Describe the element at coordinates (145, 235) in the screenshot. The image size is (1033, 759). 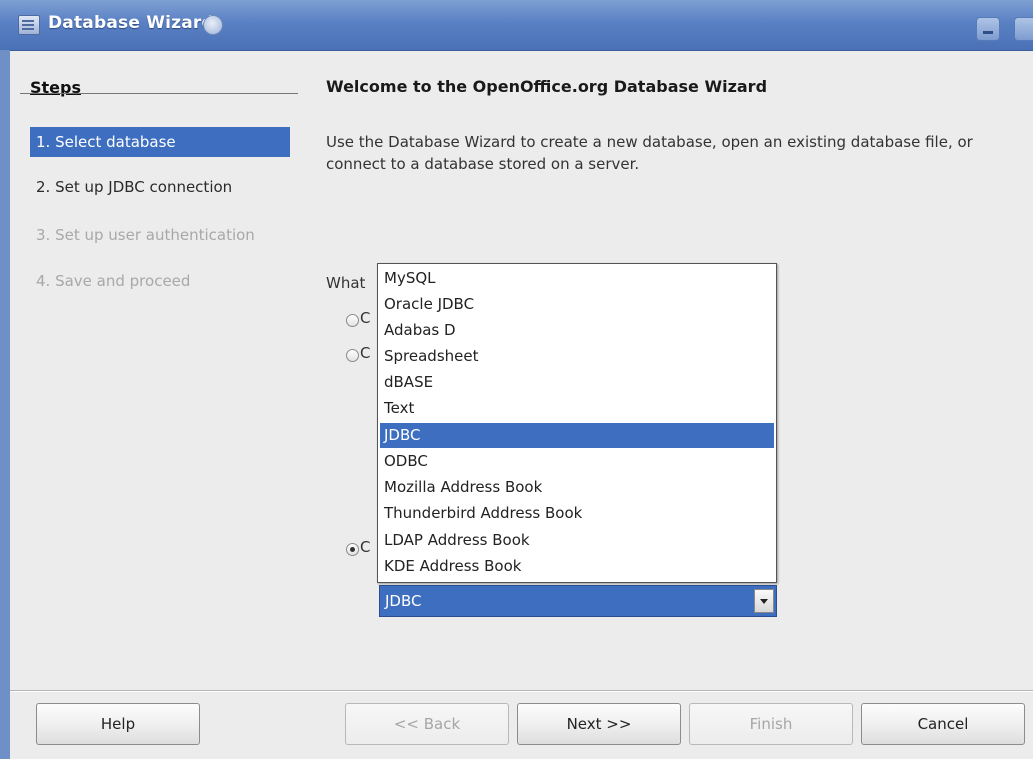
I see `step-setup-authentication: 3. Set up user authentication` at that location.